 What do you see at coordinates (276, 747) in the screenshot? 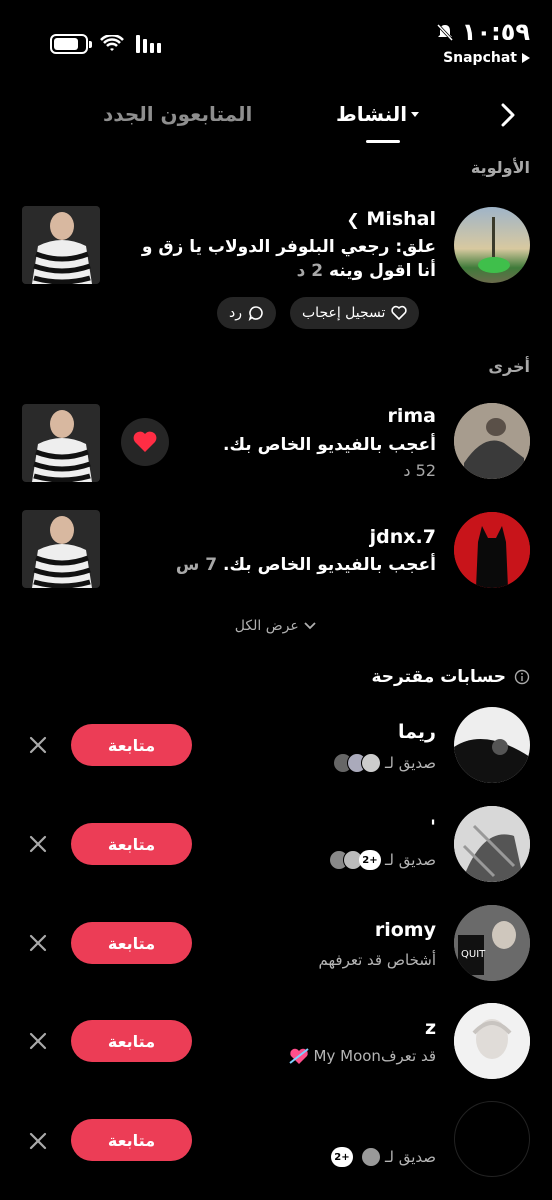
I see `suggested-account: ريما صديق لـ متابعة` at bounding box center [276, 747].